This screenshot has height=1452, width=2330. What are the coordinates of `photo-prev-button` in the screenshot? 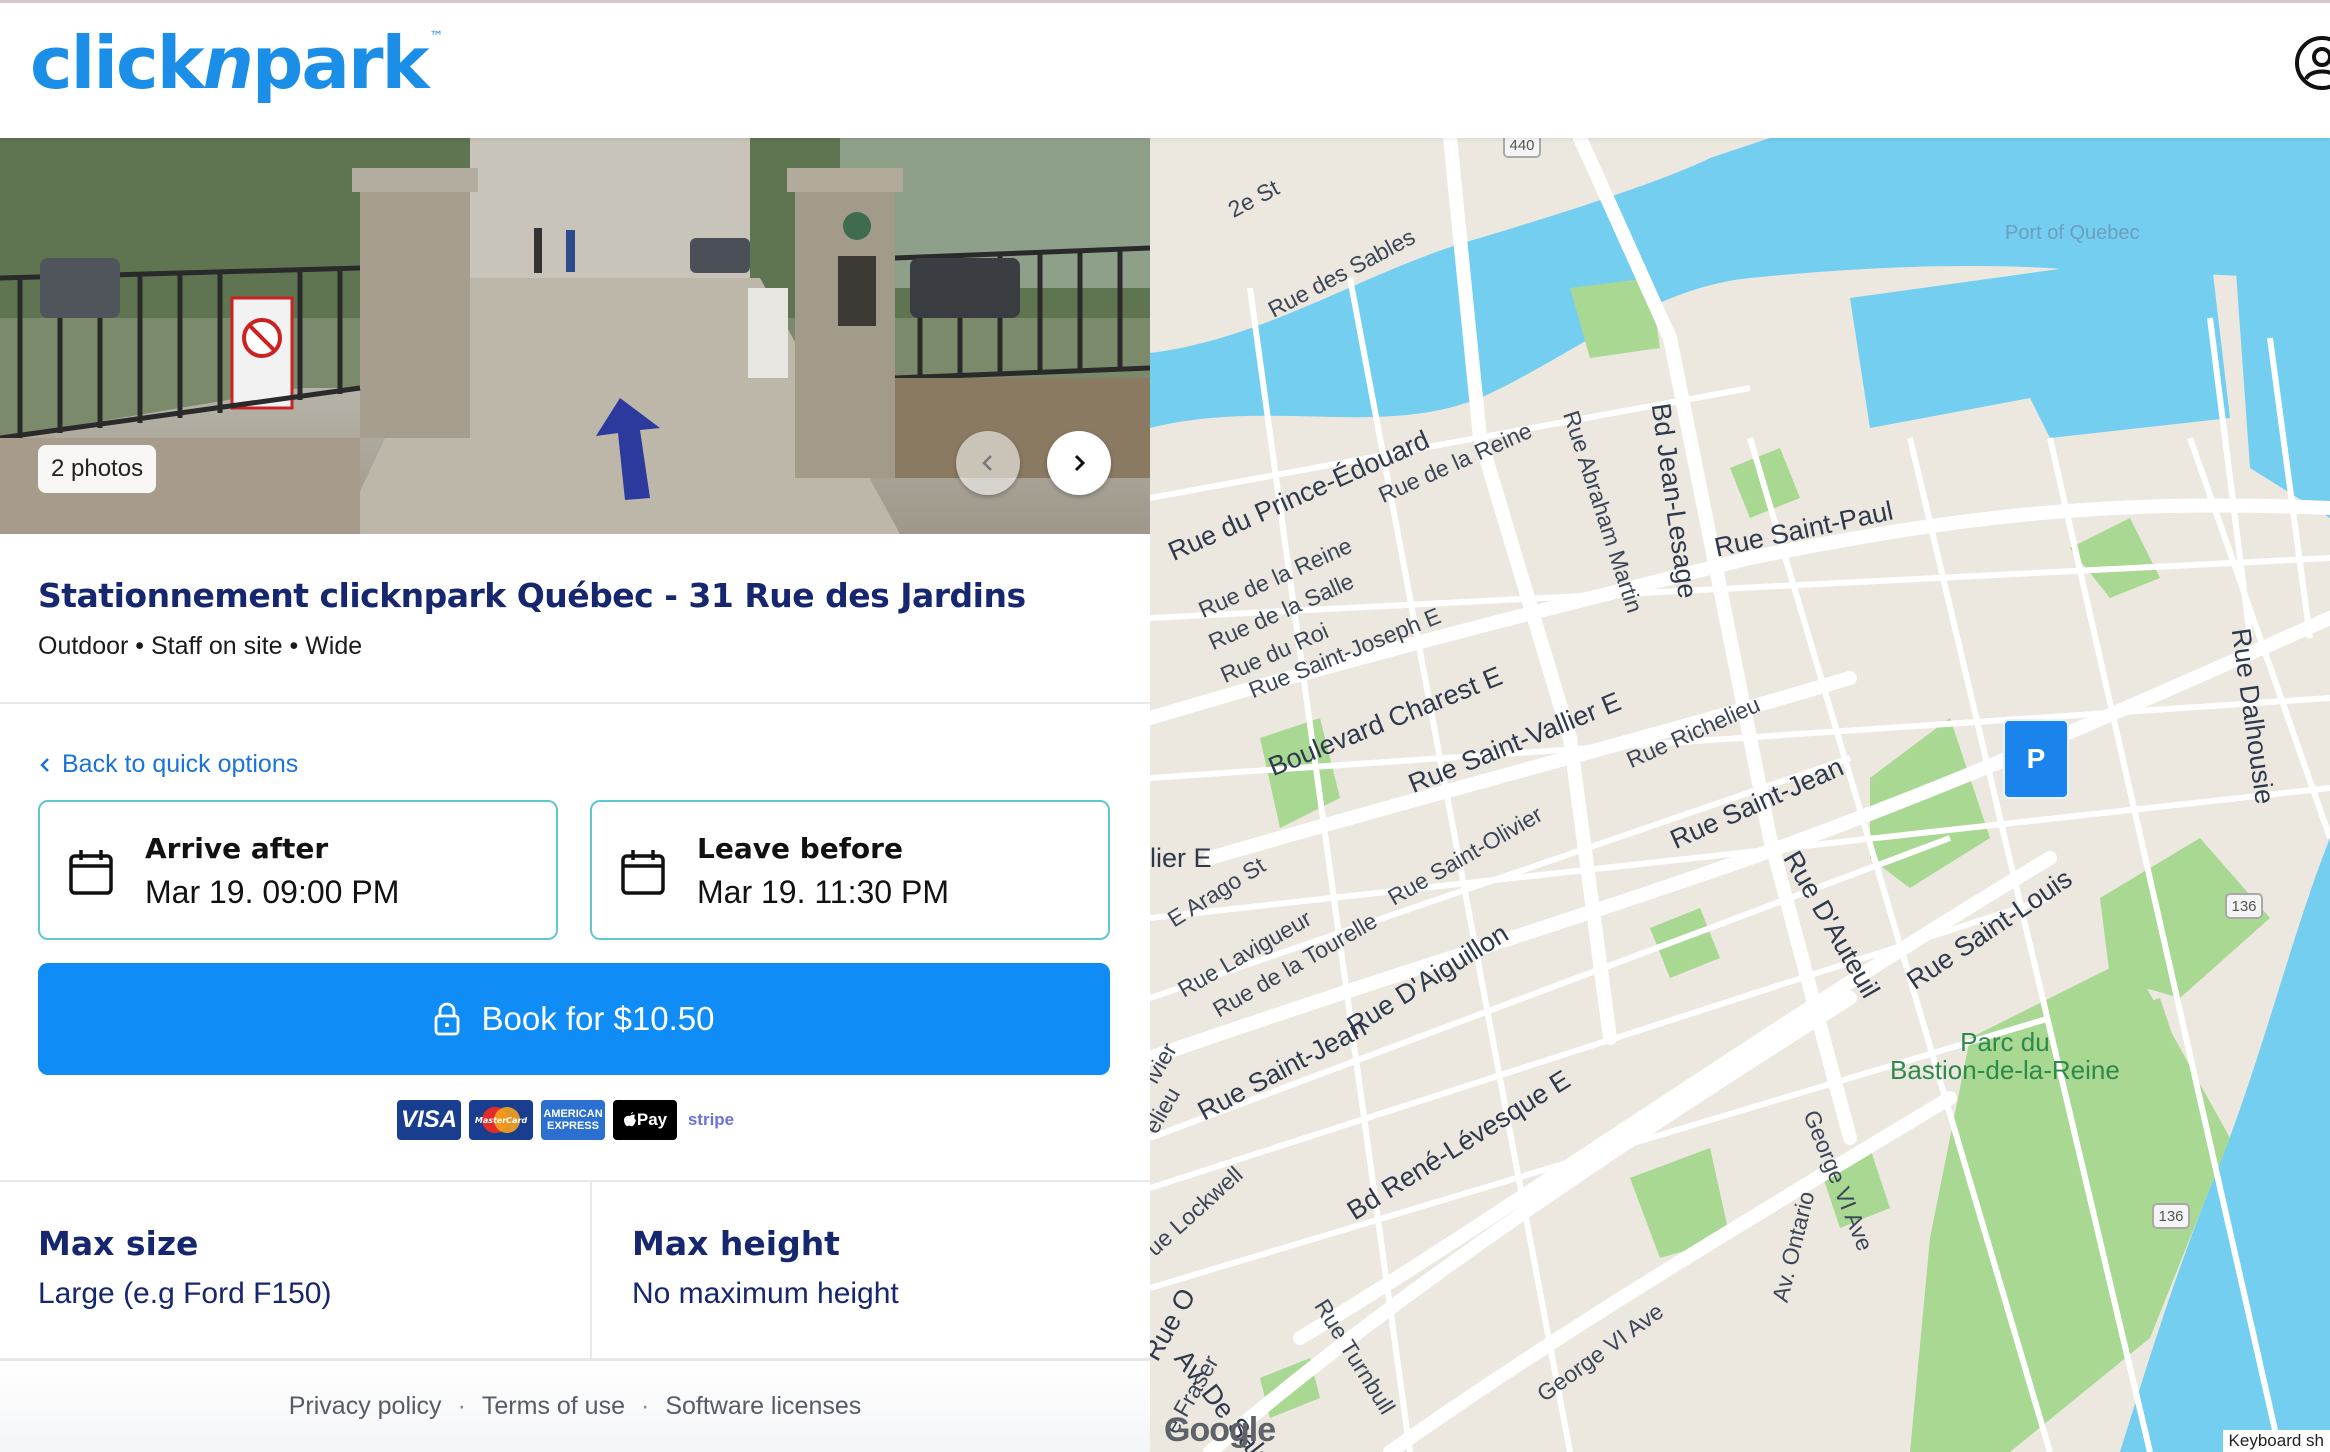 It's located at (988, 463).